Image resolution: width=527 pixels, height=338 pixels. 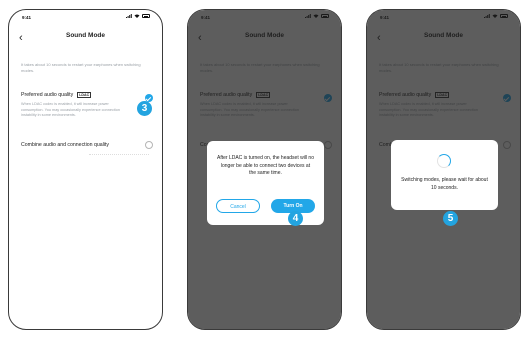 What do you see at coordinates (149, 145) in the screenshot?
I see `radio-unselected-icon` at bounding box center [149, 145].